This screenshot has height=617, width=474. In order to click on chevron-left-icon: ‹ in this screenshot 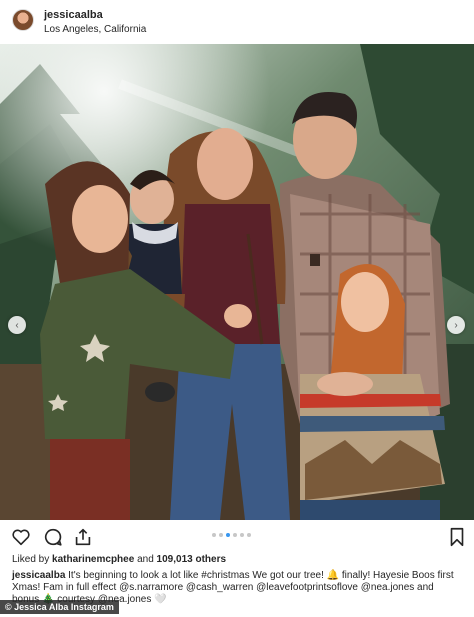, I will do `click(17, 325)`.